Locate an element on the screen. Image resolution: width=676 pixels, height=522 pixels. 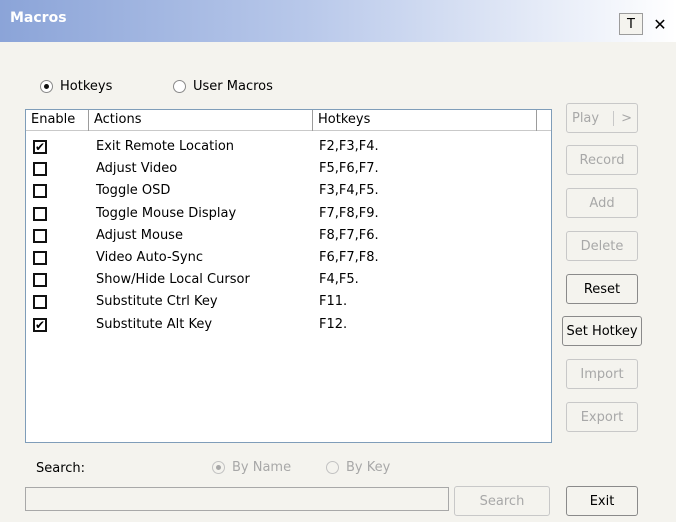
search-button: Search is located at coordinates (502, 501).